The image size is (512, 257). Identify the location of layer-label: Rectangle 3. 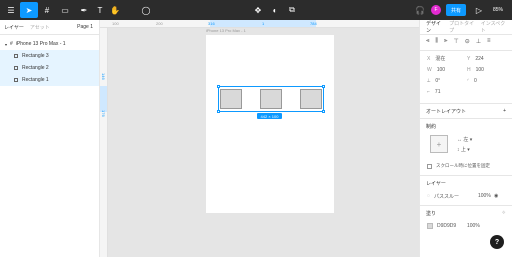
(35, 56).